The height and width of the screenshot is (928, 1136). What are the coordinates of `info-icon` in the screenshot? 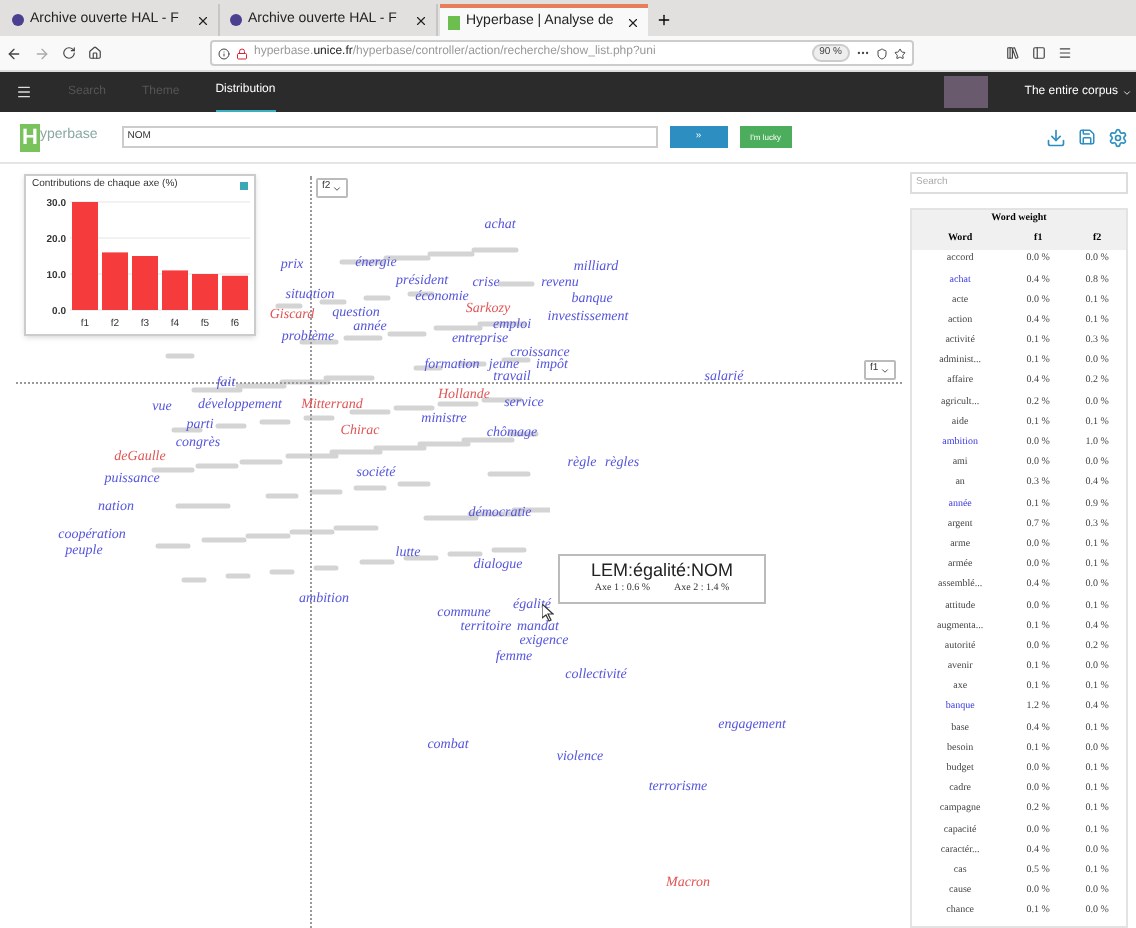 It's located at (224, 53).